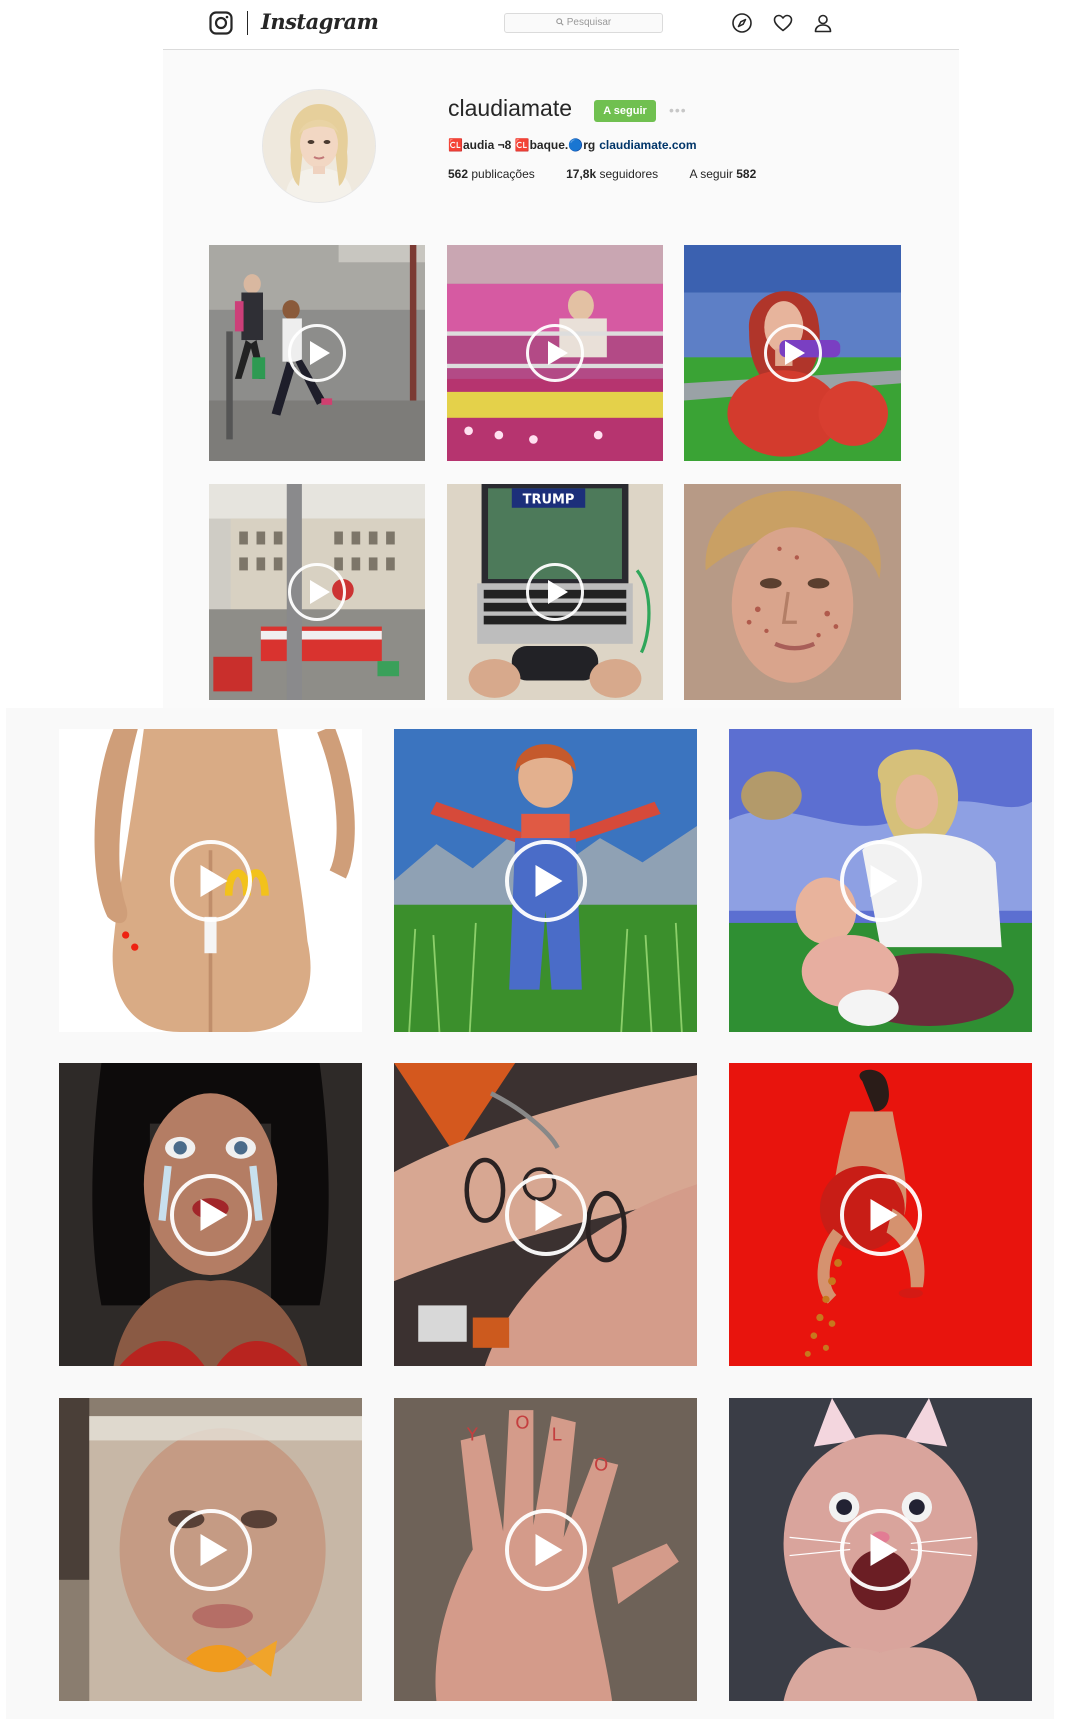 Image resolution: width=1065 pixels, height=1719 pixels. I want to click on post-thumbnail-carousel, so click(555, 353).